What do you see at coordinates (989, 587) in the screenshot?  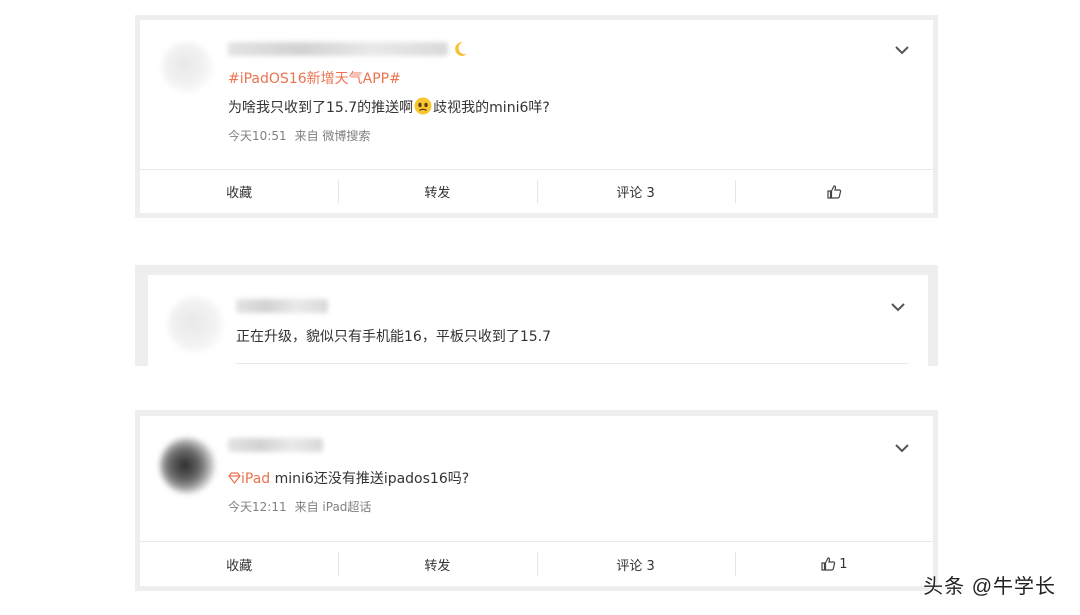 I see `watermark: 头条 @牛学长` at bounding box center [989, 587].